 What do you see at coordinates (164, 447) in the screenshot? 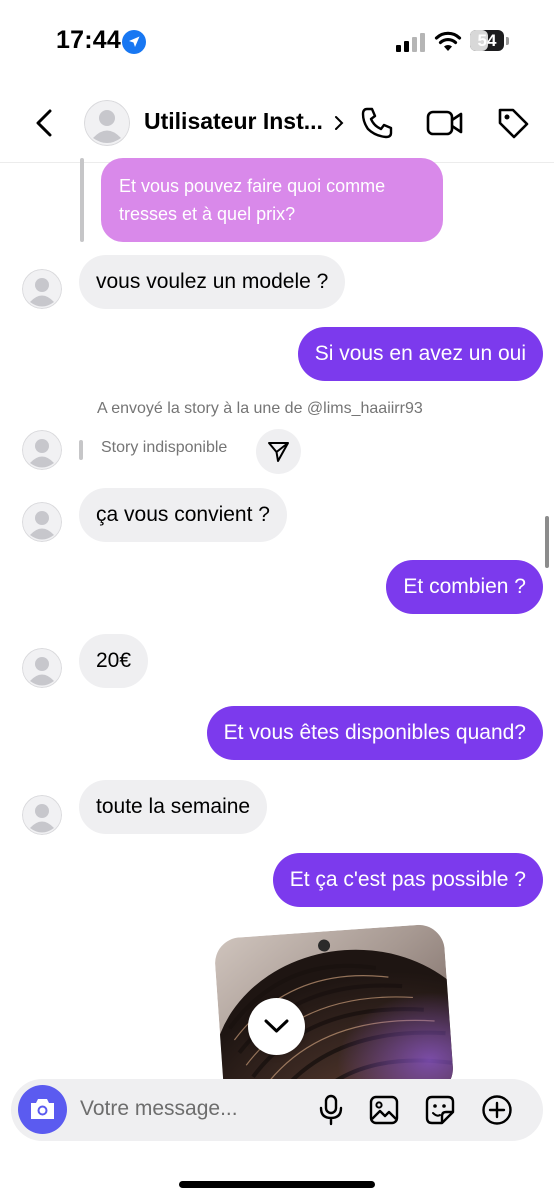
I see `story-unavailable: Story indisponible` at bounding box center [164, 447].